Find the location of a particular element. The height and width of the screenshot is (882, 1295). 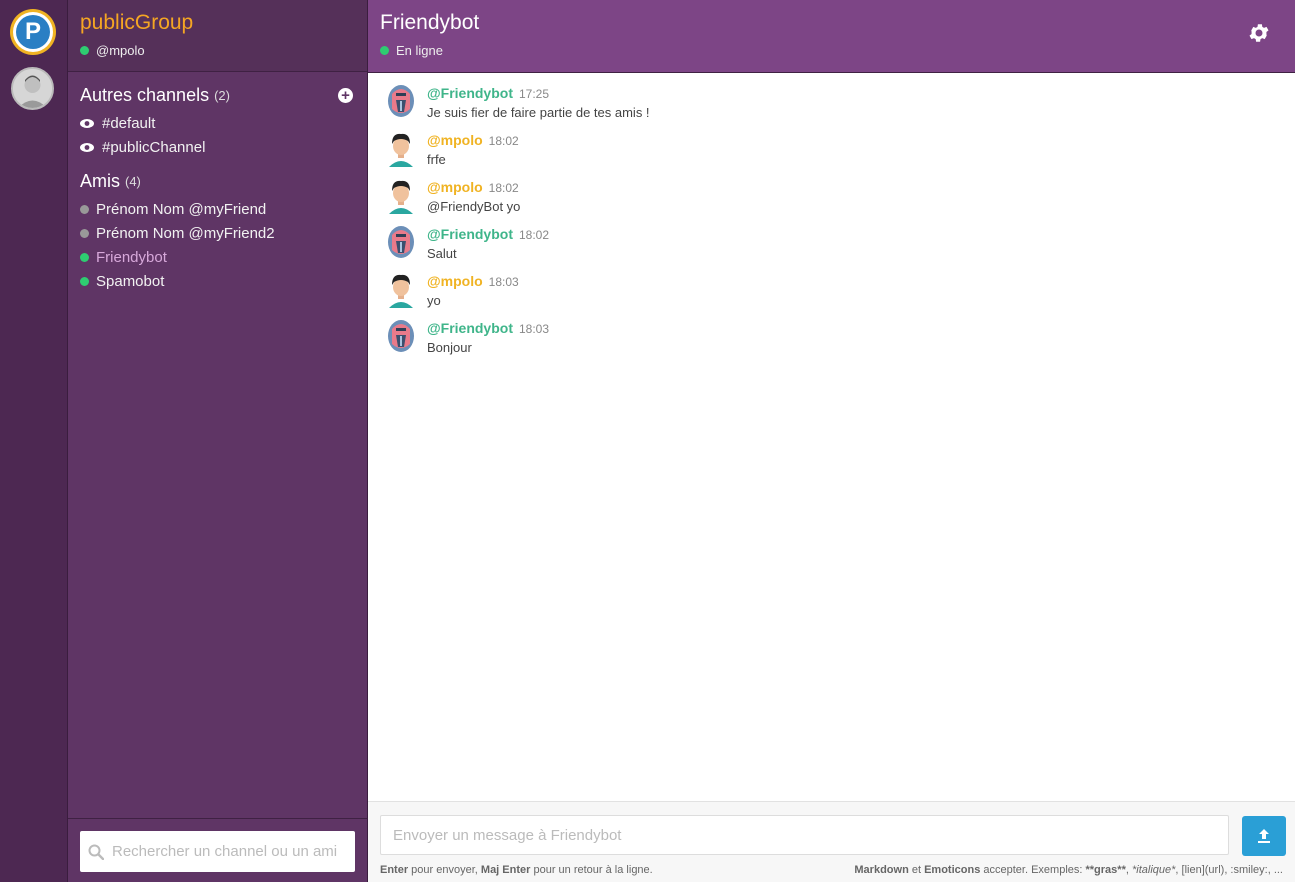

message-item: @mpolo 18:03 yo is located at coordinates (831, 295).